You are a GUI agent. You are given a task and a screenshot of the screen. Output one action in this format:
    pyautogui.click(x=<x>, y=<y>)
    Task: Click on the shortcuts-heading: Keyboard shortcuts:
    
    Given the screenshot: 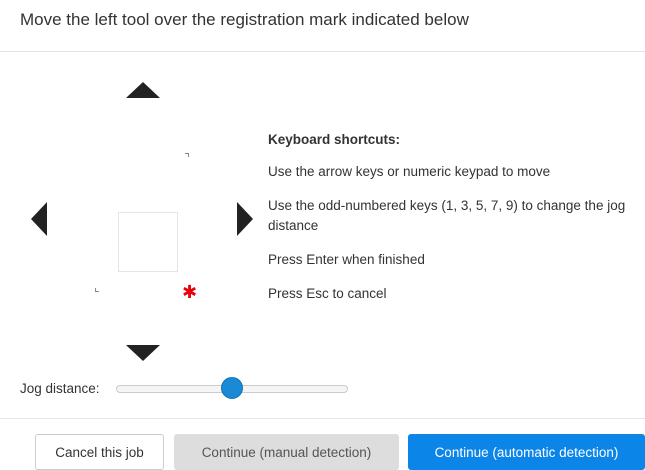 What is the action you would take?
    pyautogui.click(x=334, y=139)
    